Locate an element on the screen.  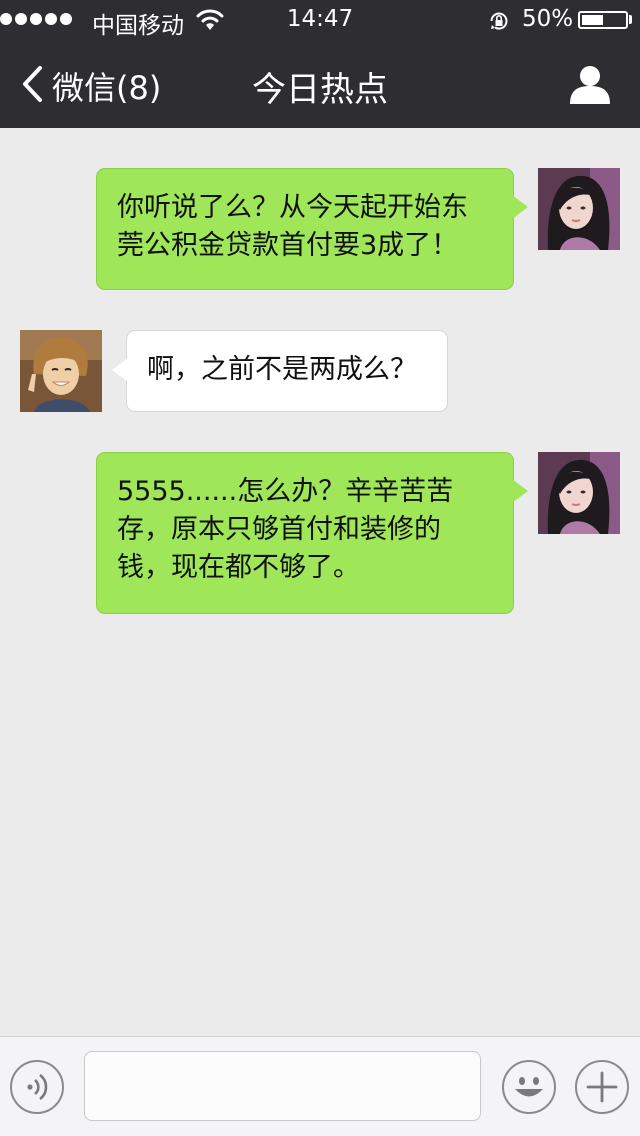
message-1-line-2: 莞公积金贷款首付要3成了！ is located at coordinates (288, 245).